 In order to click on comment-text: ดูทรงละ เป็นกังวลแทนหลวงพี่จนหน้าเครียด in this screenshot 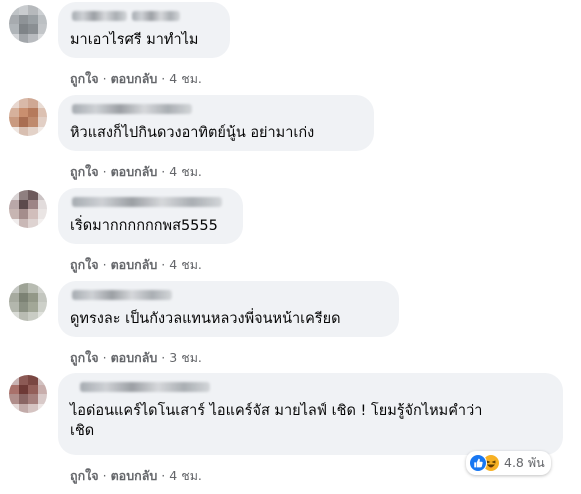, I will do `click(205, 319)`.